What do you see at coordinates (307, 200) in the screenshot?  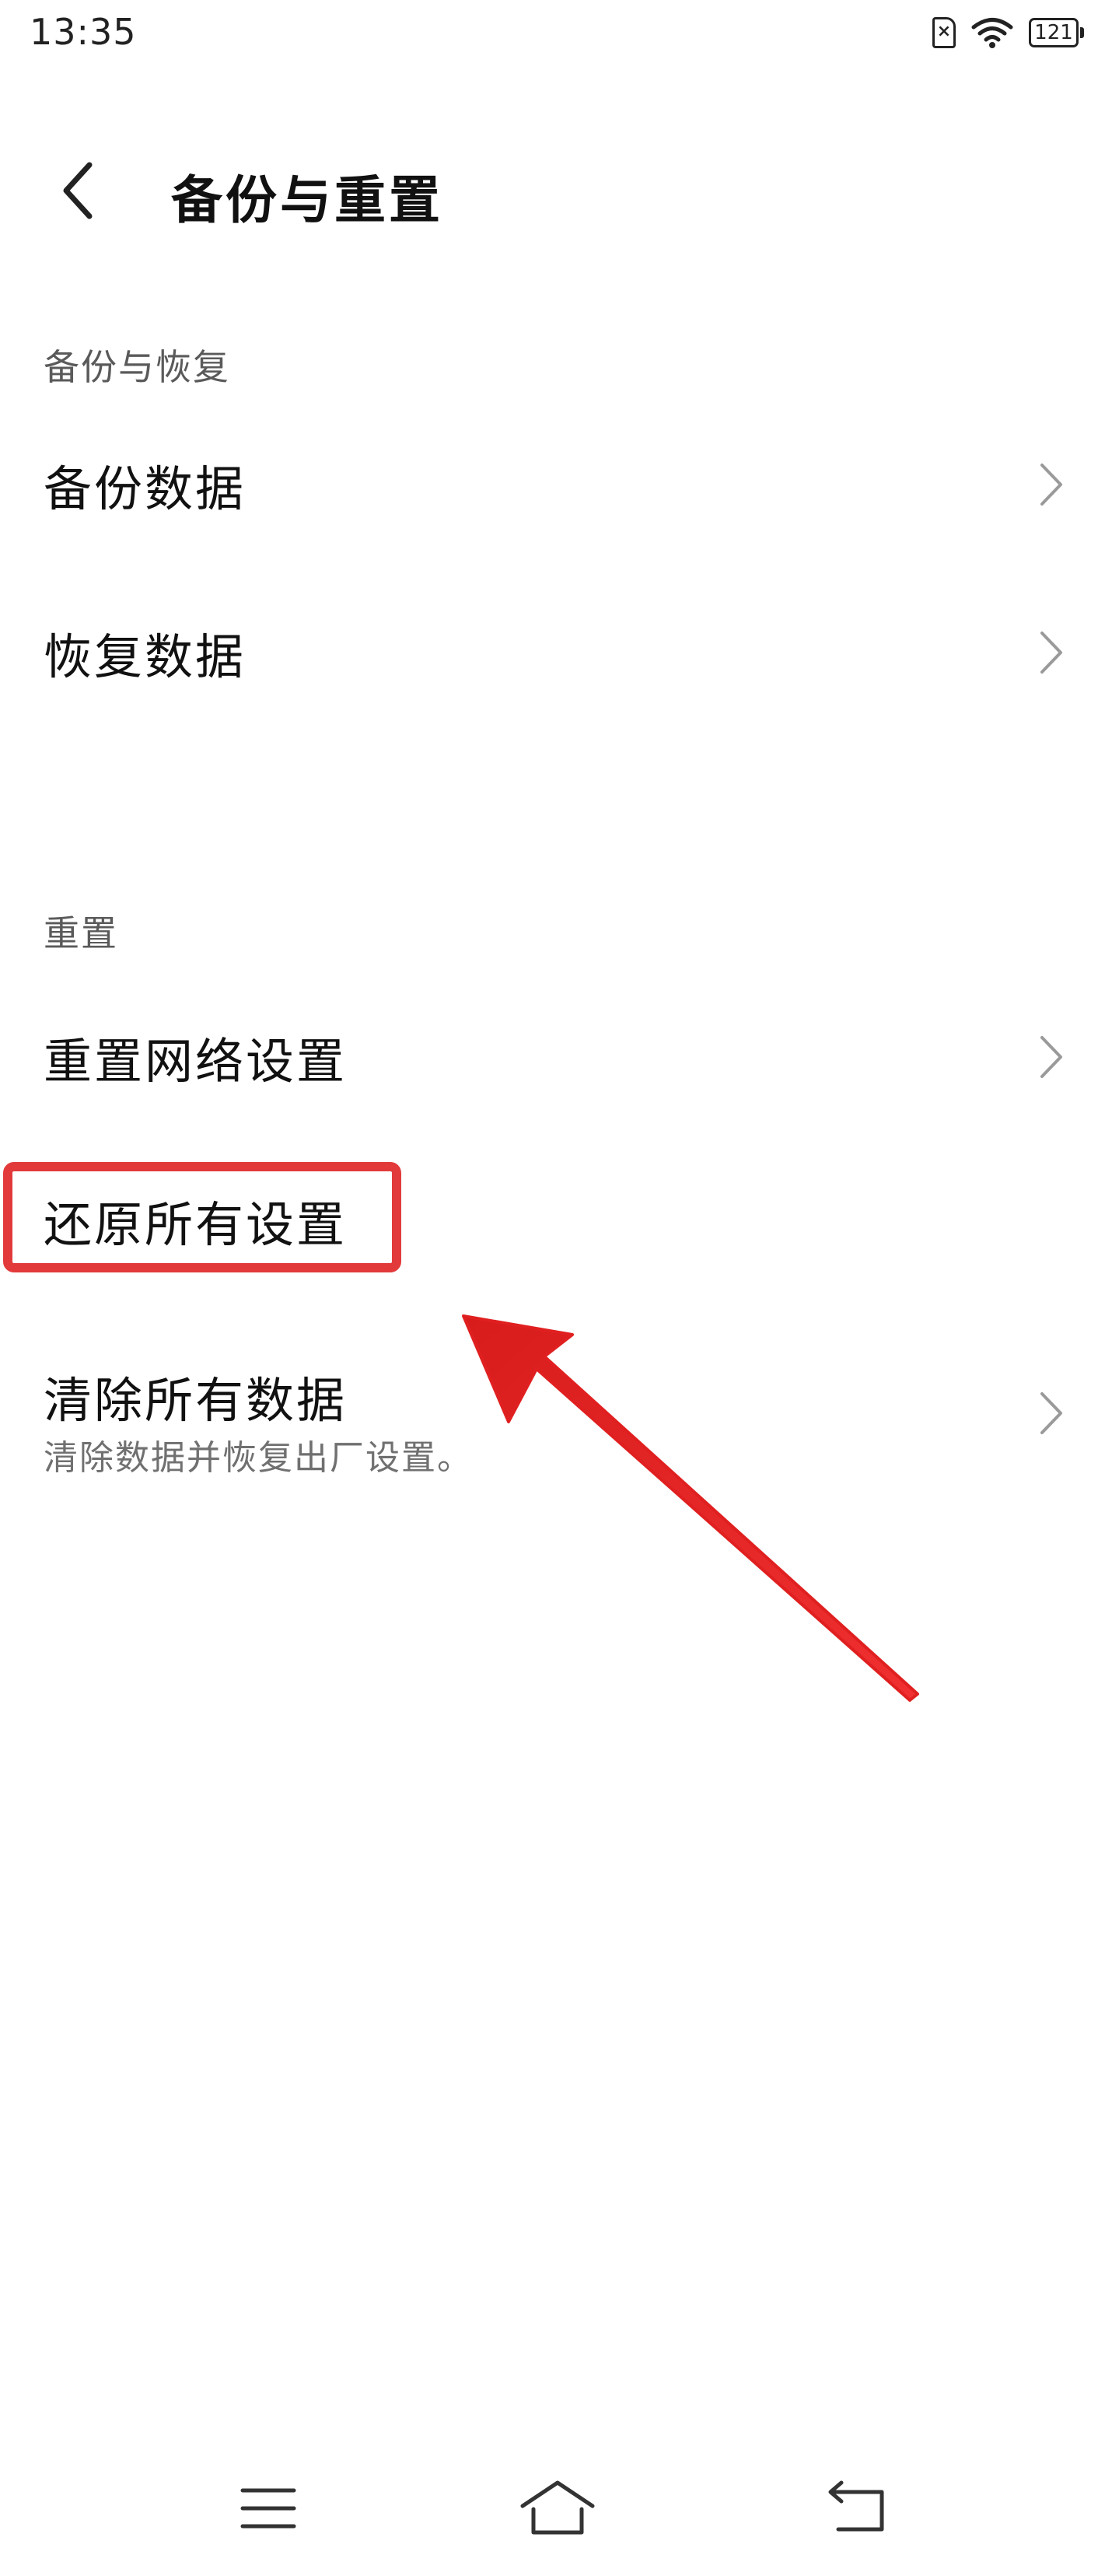 I see `page-title: 备份与重置` at bounding box center [307, 200].